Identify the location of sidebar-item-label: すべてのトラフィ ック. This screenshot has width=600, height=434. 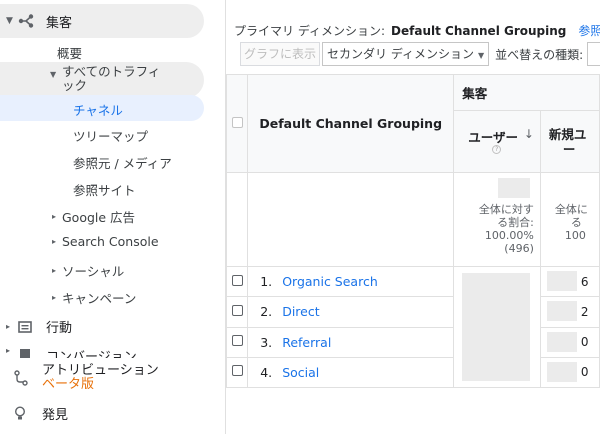
(111, 78).